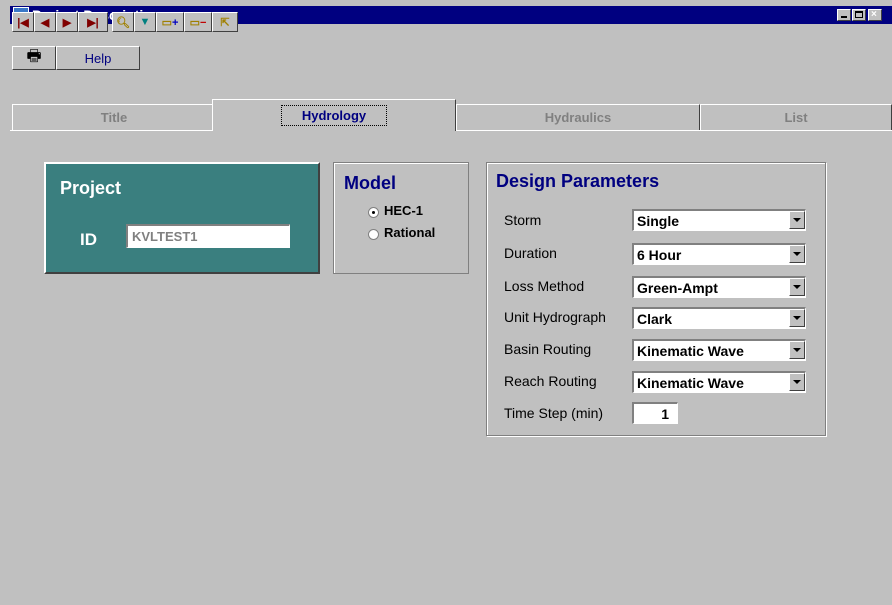 Image resolution: width=892 pixels, height=605 pixels. I want to click on tab-hydrology: Hydrology, so click(334, 115).